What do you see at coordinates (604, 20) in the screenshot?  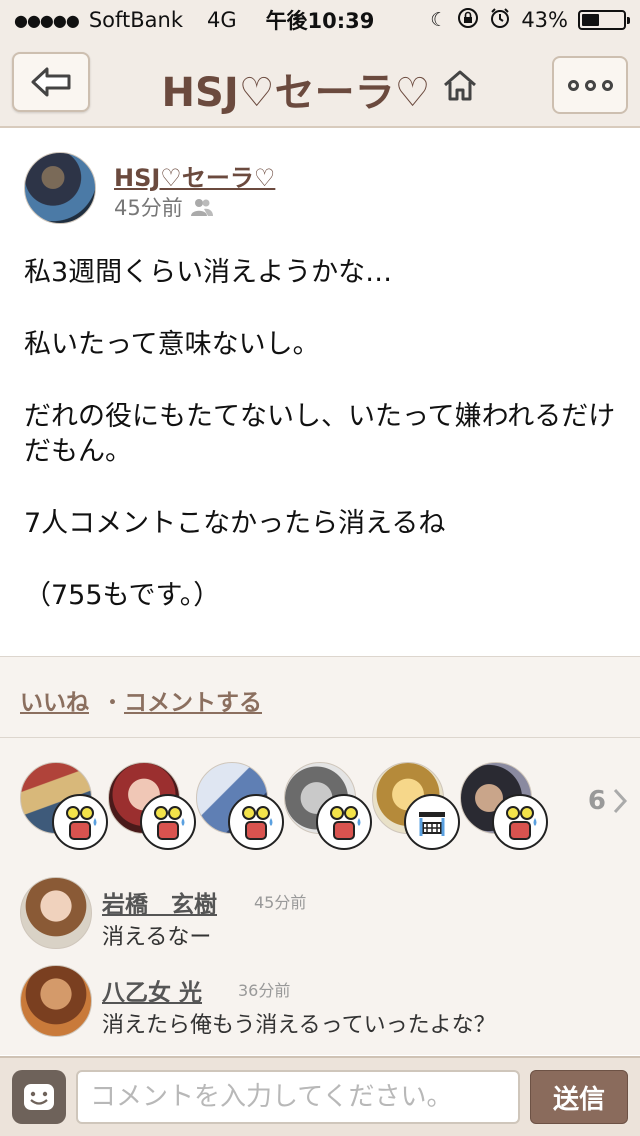 I see `battery-icon` at bounding box center [604, 20].